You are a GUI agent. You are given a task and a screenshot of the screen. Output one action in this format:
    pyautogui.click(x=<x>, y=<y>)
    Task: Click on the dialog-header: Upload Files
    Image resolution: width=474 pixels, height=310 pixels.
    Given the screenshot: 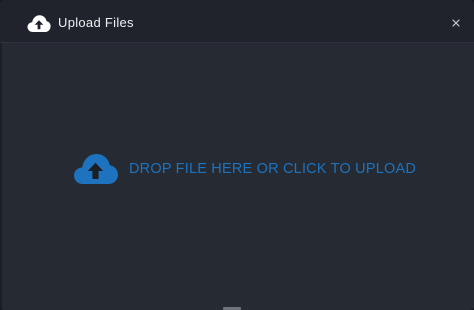 What is the action you would take?
    pyautogui.click(x=237, y=21)
    